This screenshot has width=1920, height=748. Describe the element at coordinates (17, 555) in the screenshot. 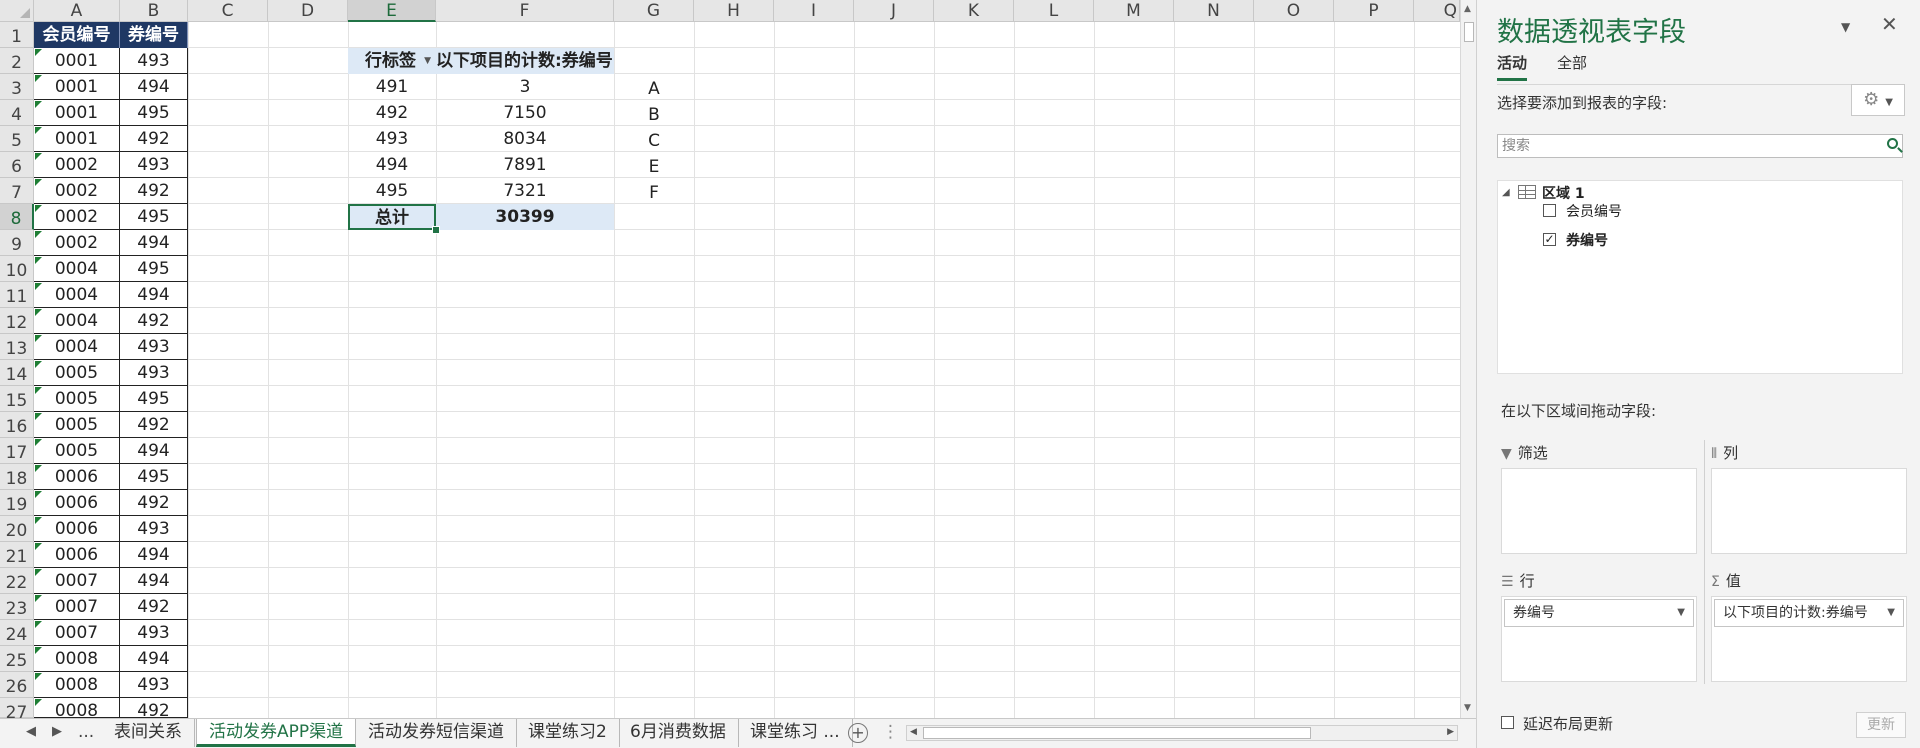

I see `row-header: 21` at that location.